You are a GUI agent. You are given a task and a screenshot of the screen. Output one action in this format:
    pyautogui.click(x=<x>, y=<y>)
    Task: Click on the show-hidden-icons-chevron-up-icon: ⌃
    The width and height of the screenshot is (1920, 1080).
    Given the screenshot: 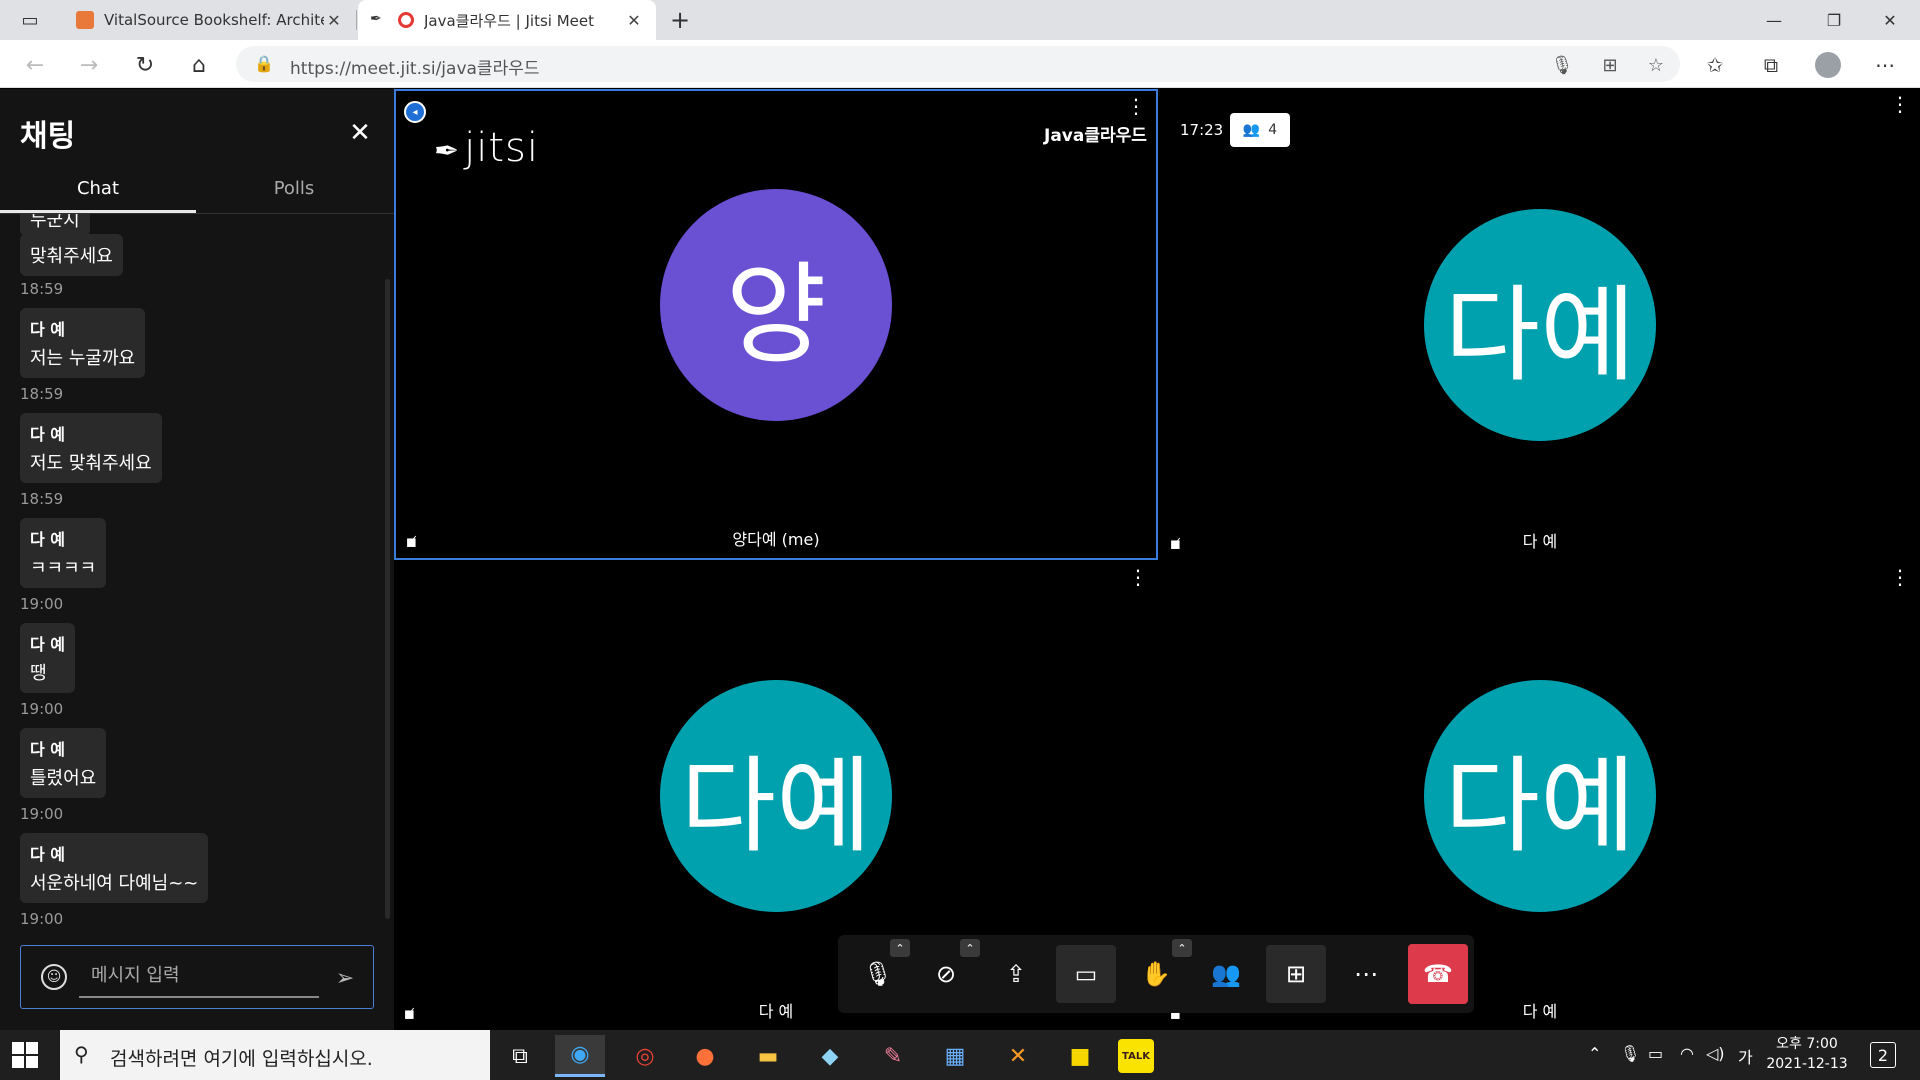 What is the action you would take?
    pyautogui.click(x=1594, y=1053)
    